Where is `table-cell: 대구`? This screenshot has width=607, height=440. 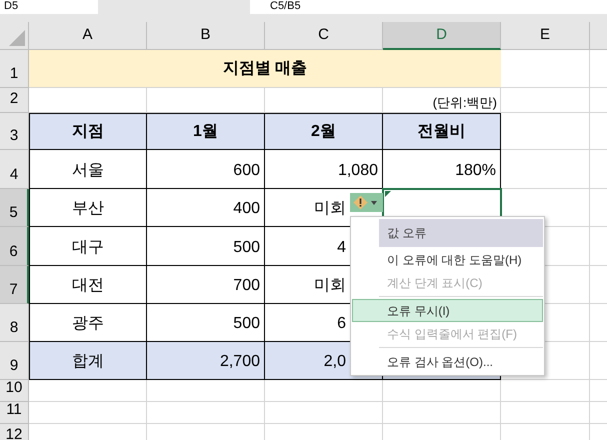
table-cell: 대구 is located at coordinates (88, 246).